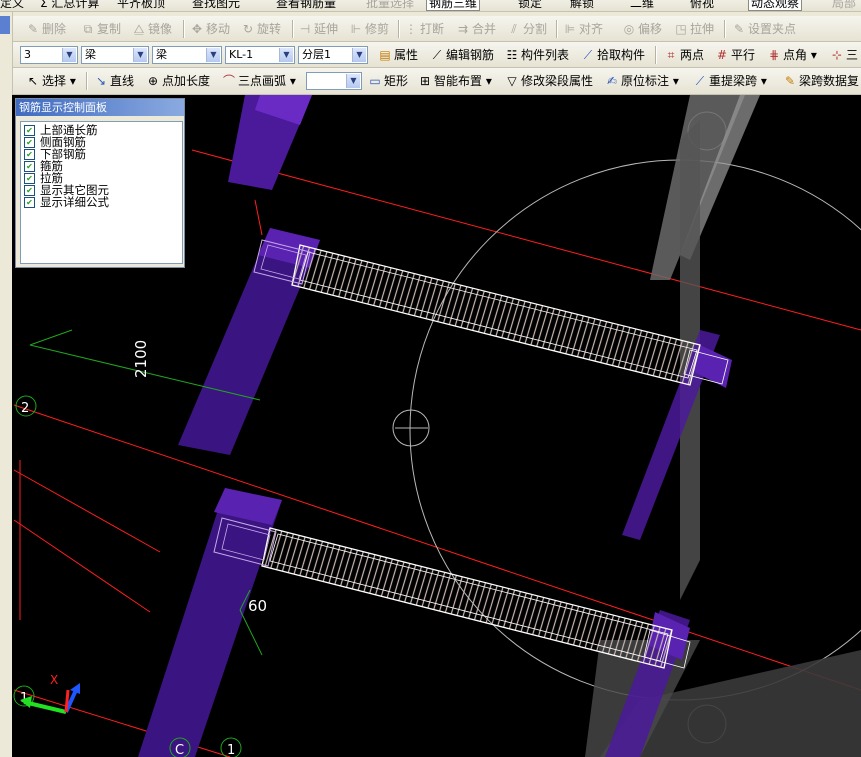 The image size is (861, 757). I want to click on checkbox-top-through-bar: ✔, so click(29, 130).